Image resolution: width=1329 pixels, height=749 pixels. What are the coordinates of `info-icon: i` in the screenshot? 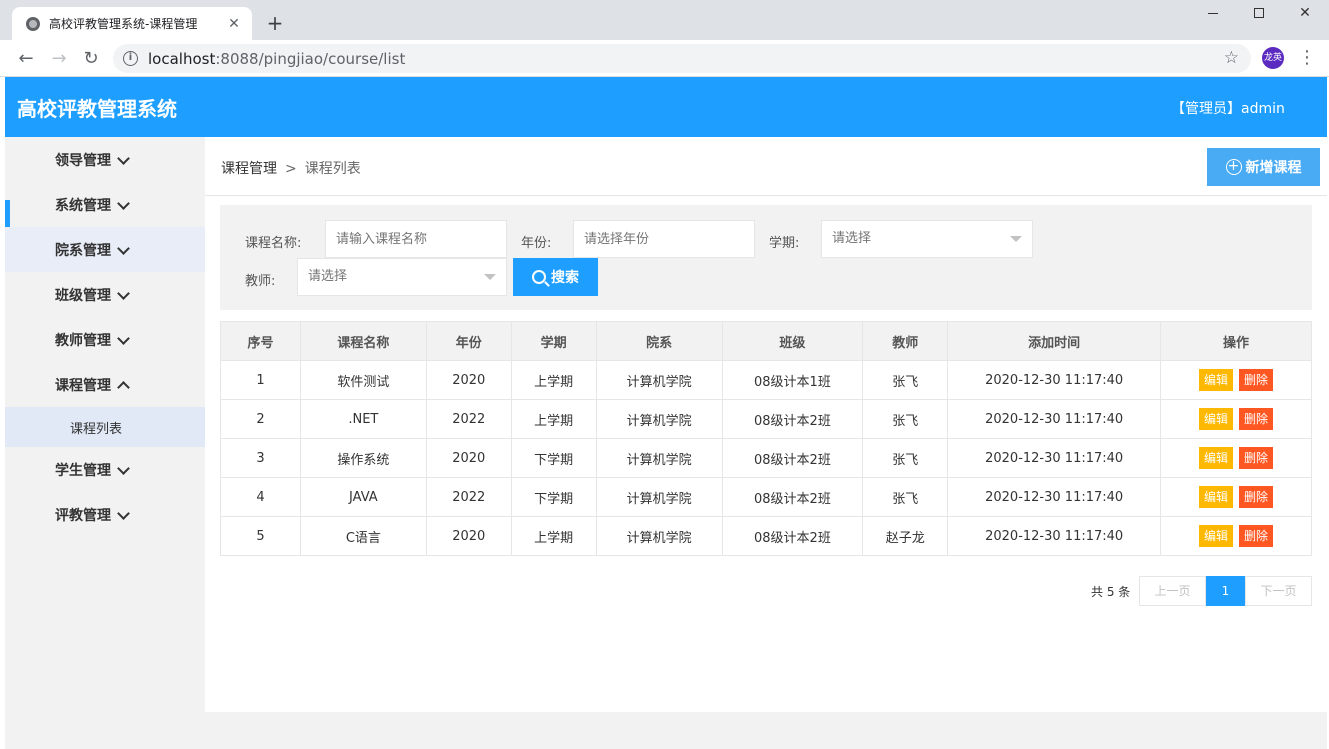 It's located at (130, 58).